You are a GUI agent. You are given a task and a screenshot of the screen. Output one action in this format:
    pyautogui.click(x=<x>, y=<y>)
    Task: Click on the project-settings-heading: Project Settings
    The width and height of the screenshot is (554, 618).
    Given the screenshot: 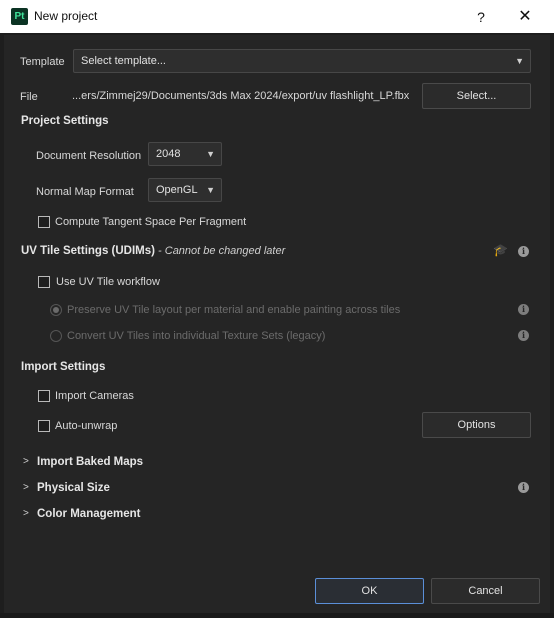 What is the action you would take?
    pyautogui.click(x=65, y=121)
    